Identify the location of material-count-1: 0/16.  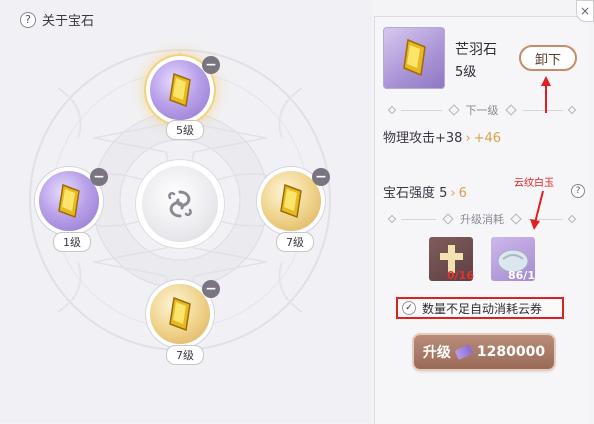
(460, 275).